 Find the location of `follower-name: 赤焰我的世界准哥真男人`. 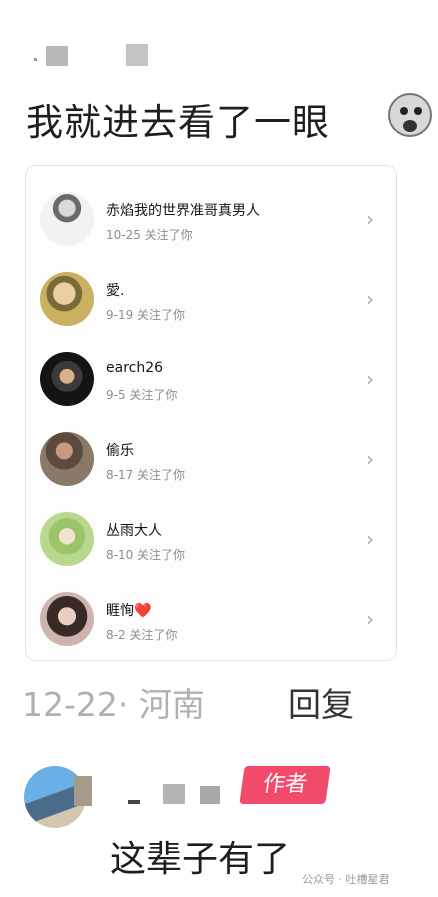

follower-name: 赤焰我的世界准哥真男人 is located at coordinates (183, 211).